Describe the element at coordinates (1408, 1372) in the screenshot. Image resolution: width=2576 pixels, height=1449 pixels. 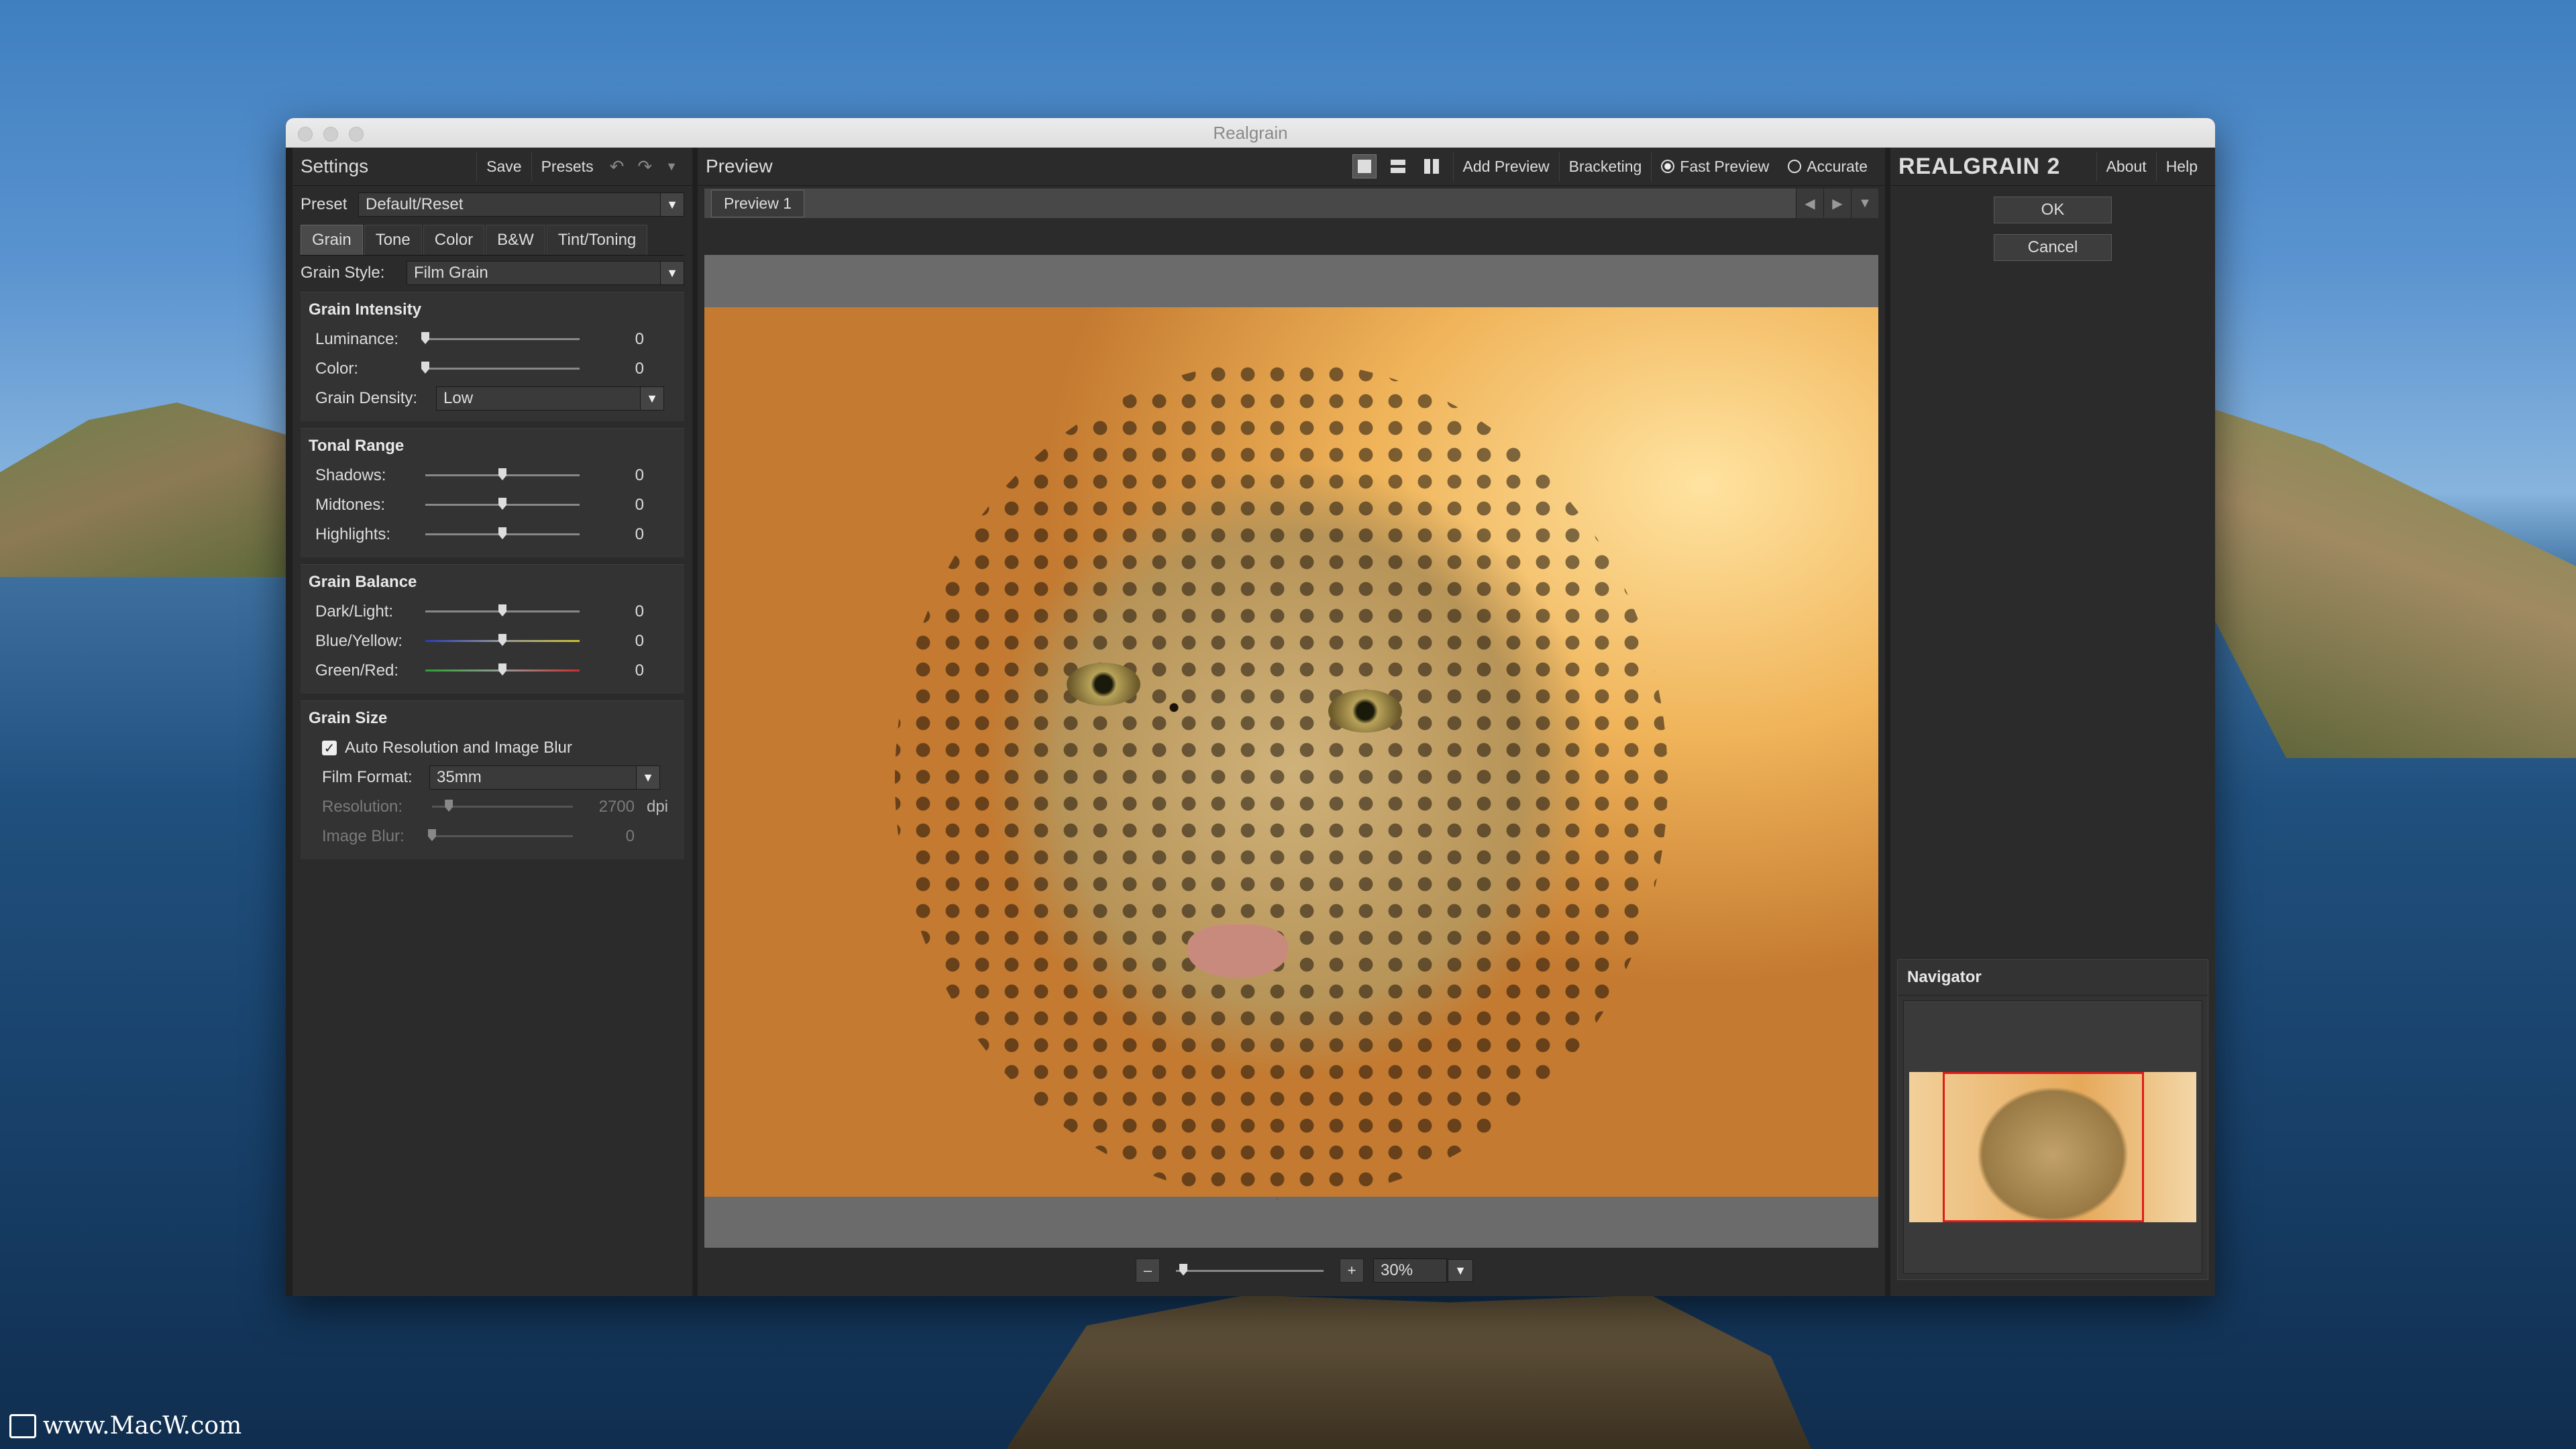
I see `desktop-scenery-bottom` at that location.